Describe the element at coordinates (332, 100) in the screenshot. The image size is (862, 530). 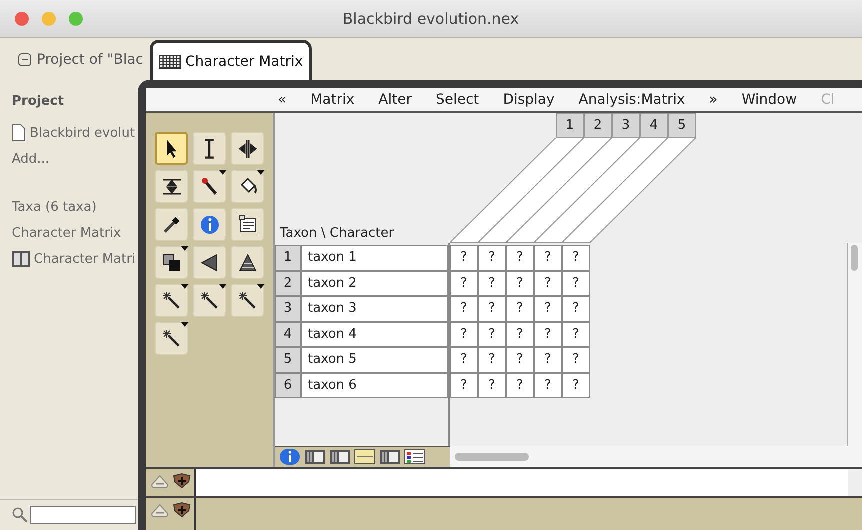
I see `menu-item: Matrix` at that location.